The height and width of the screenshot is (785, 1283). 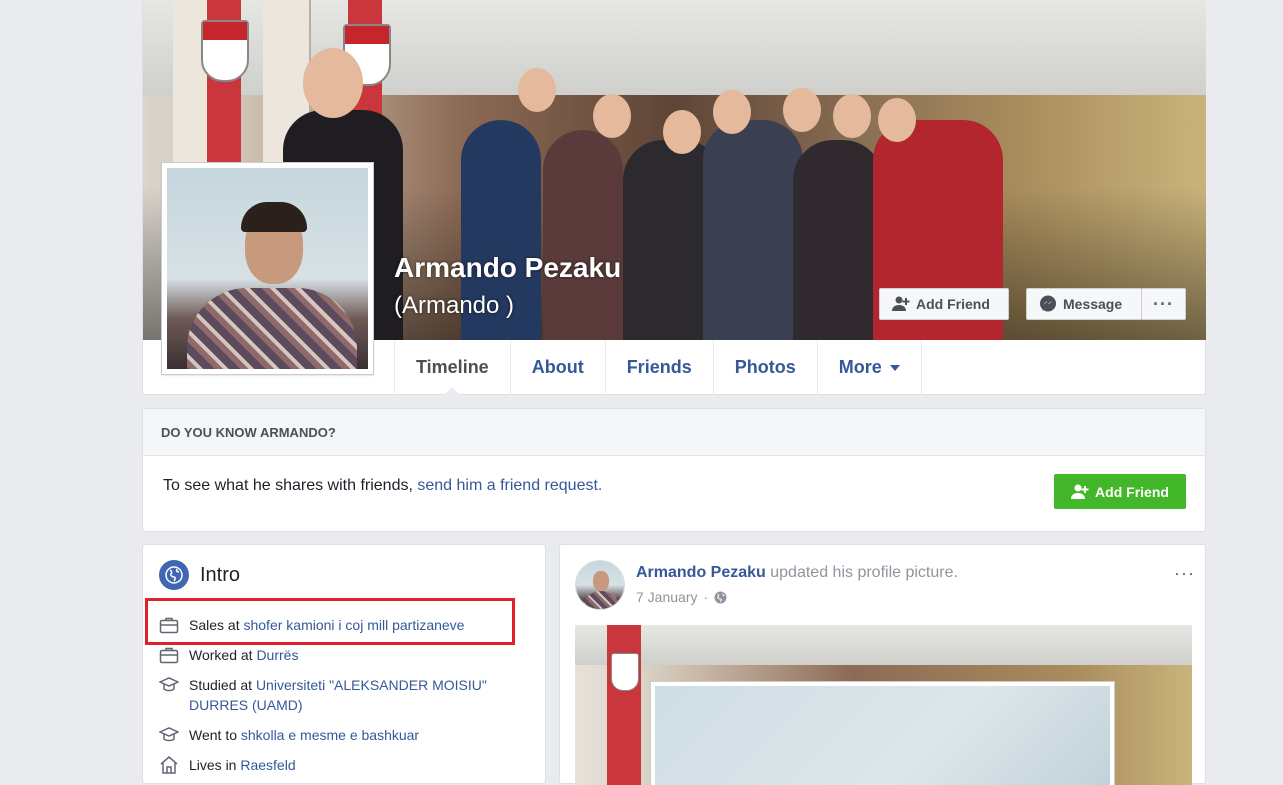 I want to click on globe-icon, so click(x=174, y=575).